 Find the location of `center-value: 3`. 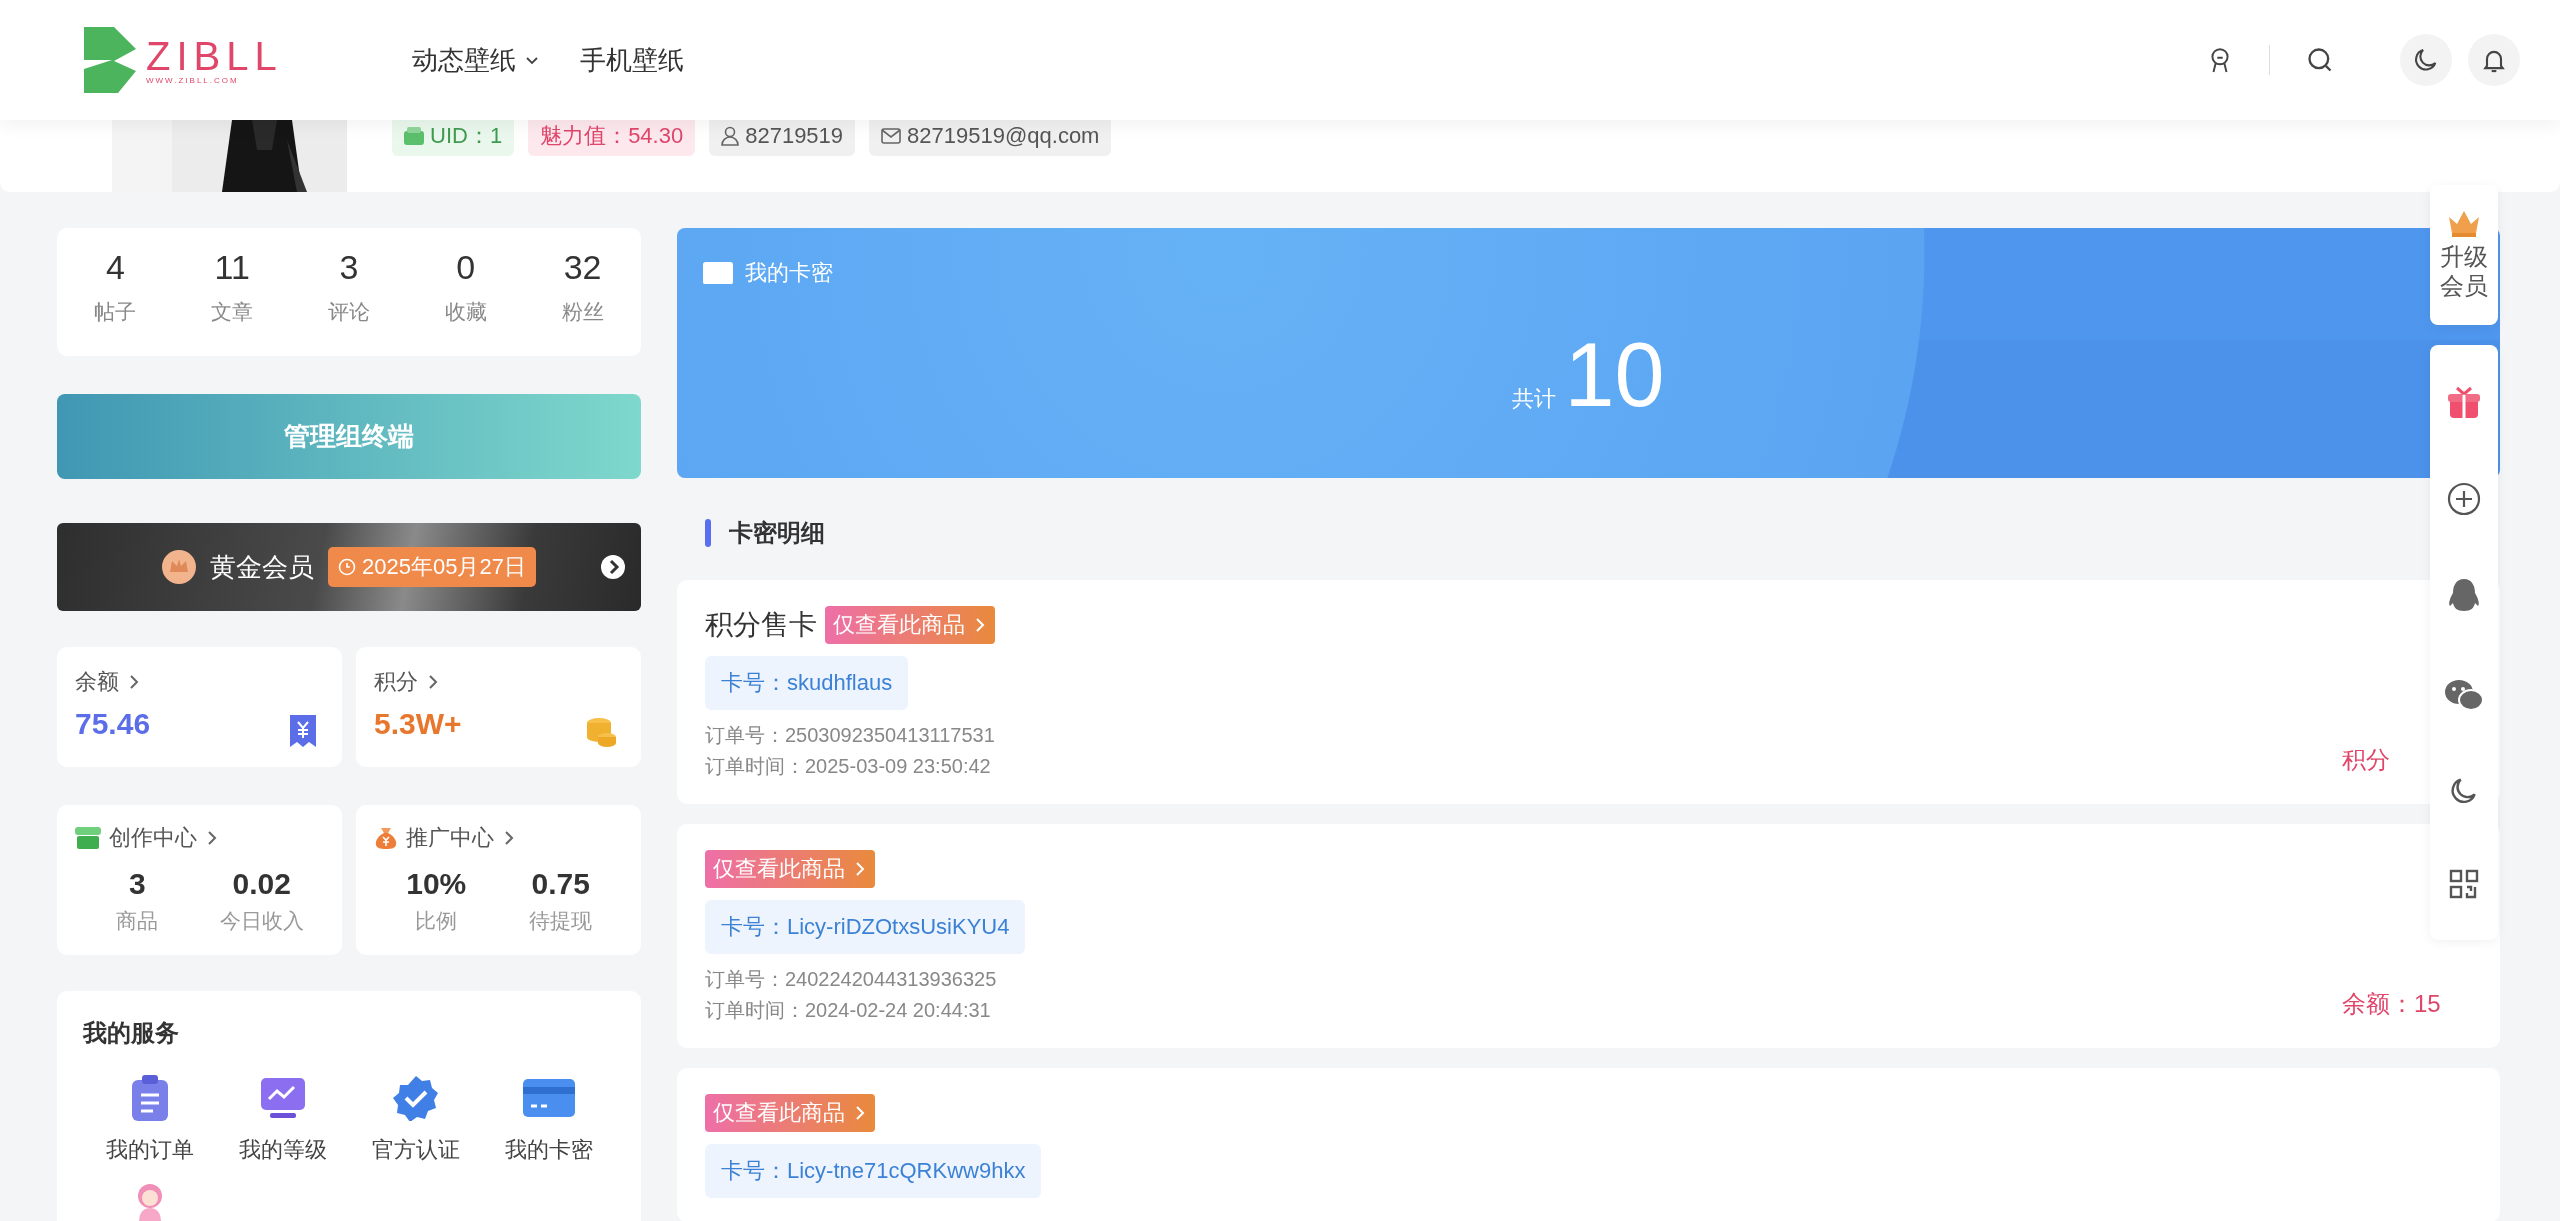

center-value: 3 is located at coordinates (137, 884).